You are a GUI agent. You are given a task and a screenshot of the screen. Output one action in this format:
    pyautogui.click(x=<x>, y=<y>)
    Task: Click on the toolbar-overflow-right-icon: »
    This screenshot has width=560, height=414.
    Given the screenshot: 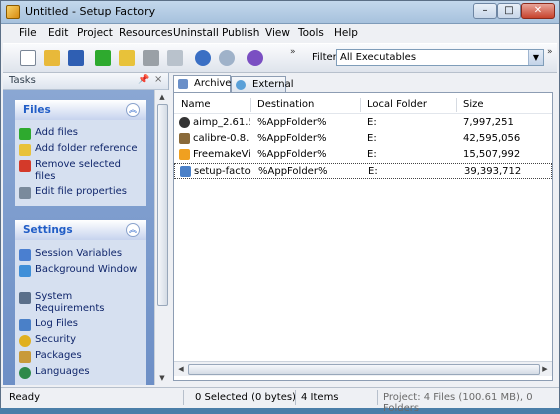 What is the action you would take?
    pyautogui.click(x=550, y=52)
    